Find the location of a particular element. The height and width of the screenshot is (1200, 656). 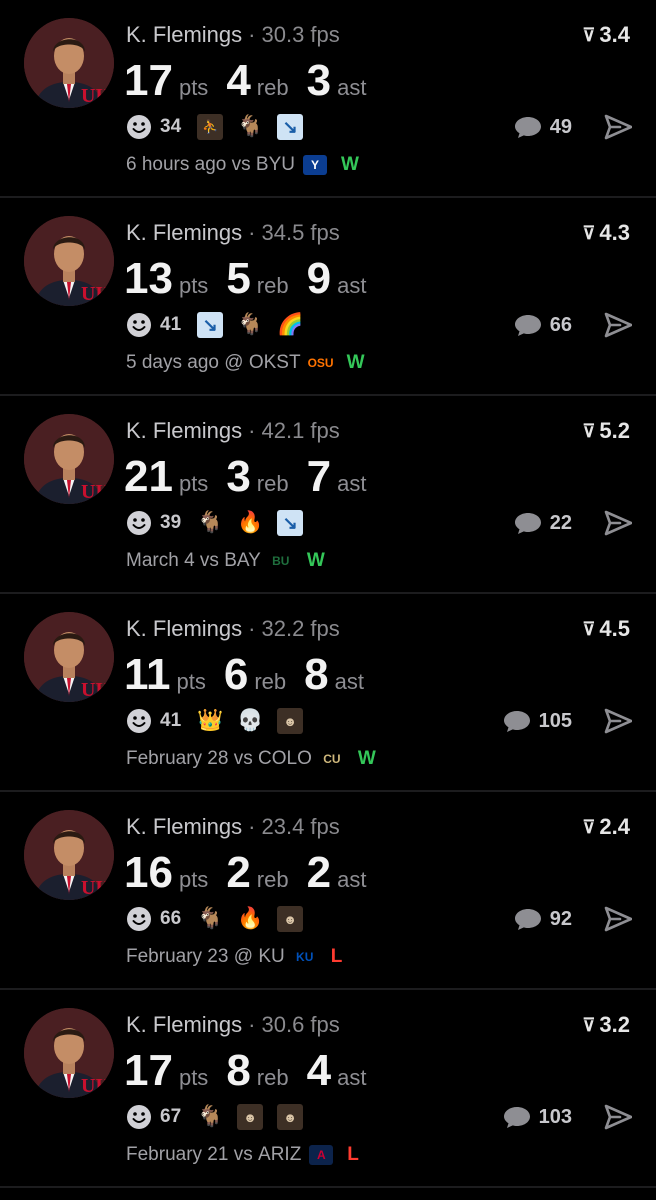

reactions-bar: 39 🐐 🔥 ↘ is located at coordinates (221, 523).